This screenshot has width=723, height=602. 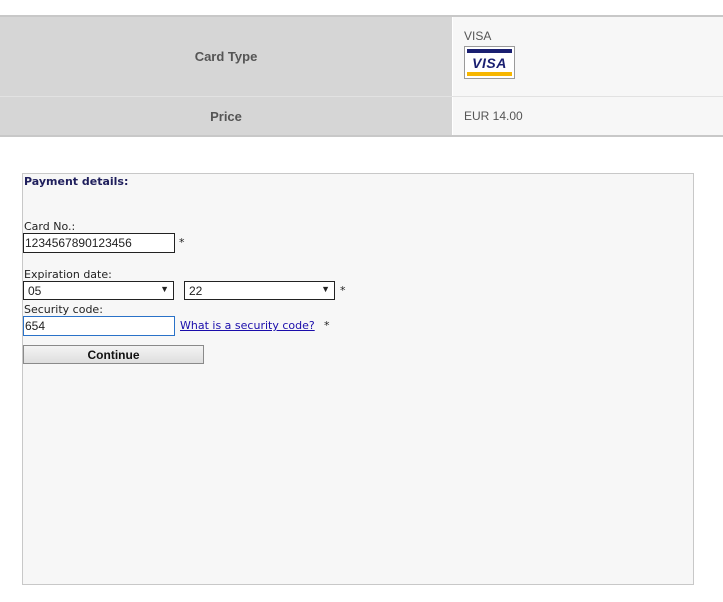 What do you see at coordinates (182, 242) in the screenshot?
I see `card-number-required-marker: *` at bounding box center [182, 242].